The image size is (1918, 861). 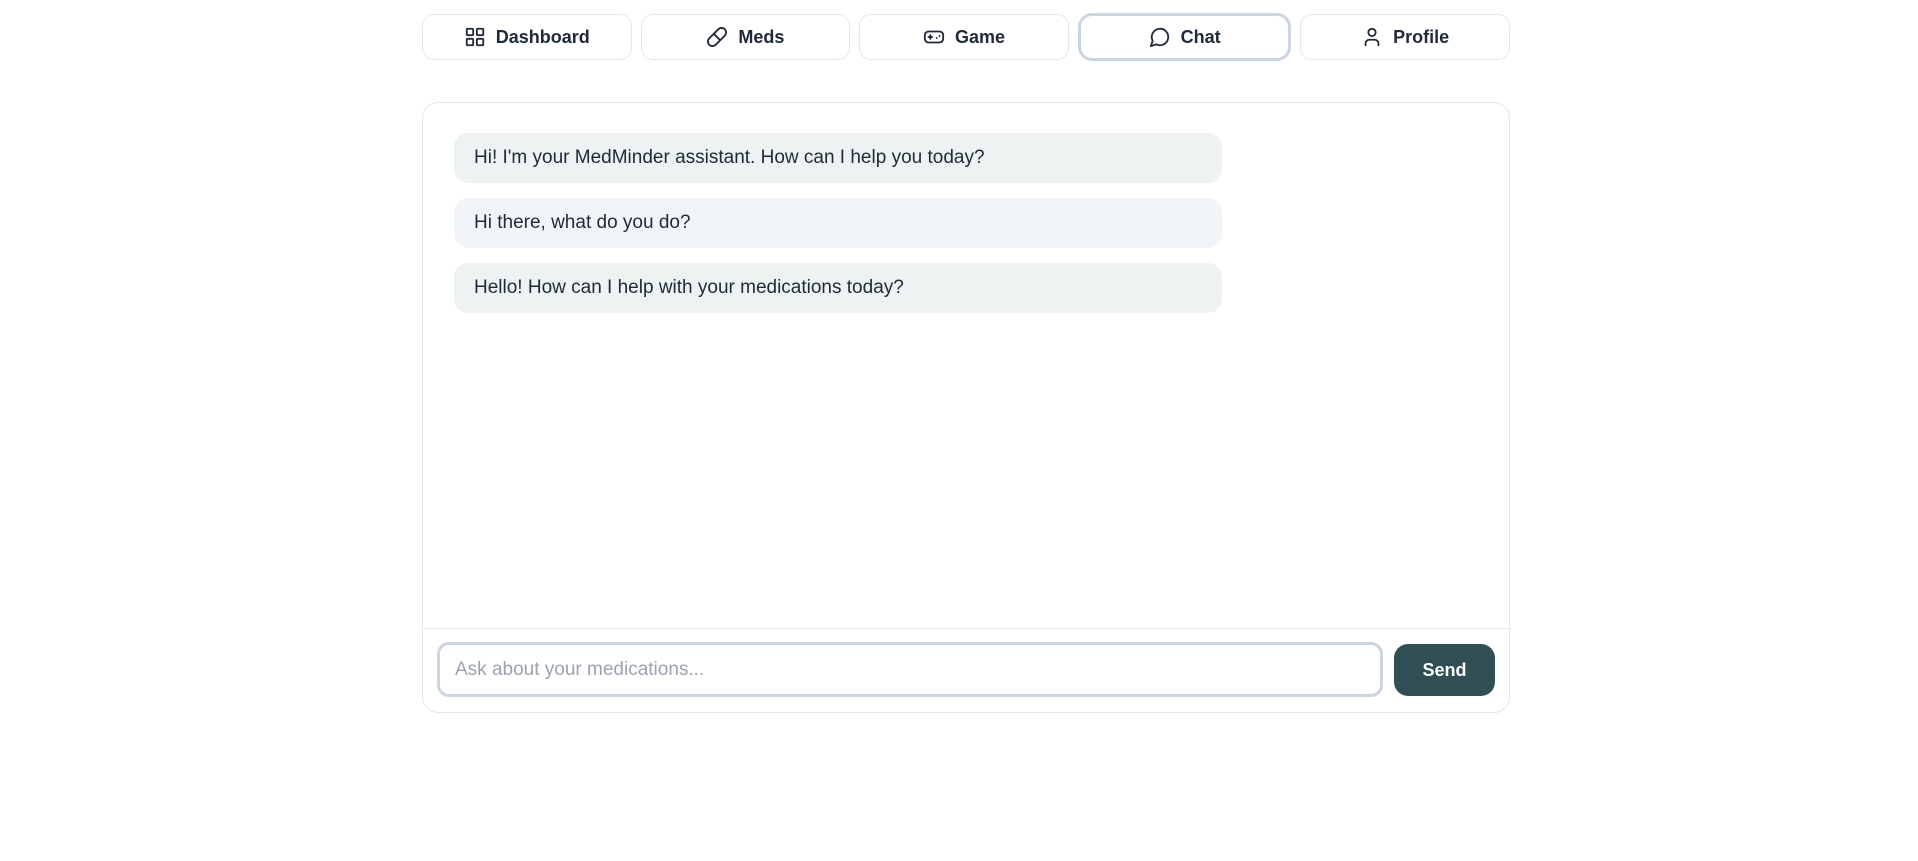 I want to click on tab-chat-label: Chat, so click(x=1200, y=36).